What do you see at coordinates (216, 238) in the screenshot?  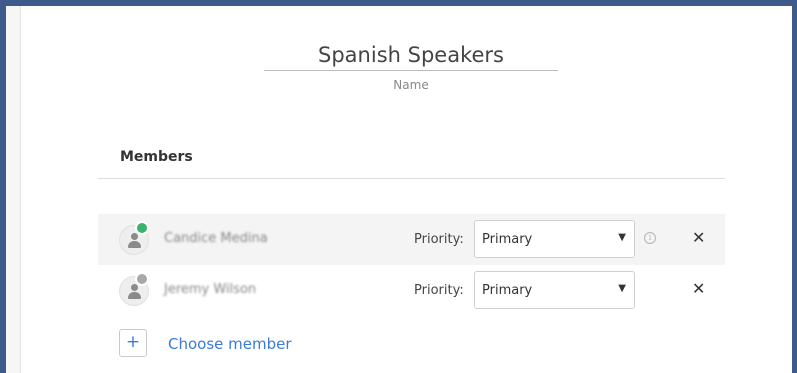 I see `member-name: Candice Medina` at bounding box center [216, 238].